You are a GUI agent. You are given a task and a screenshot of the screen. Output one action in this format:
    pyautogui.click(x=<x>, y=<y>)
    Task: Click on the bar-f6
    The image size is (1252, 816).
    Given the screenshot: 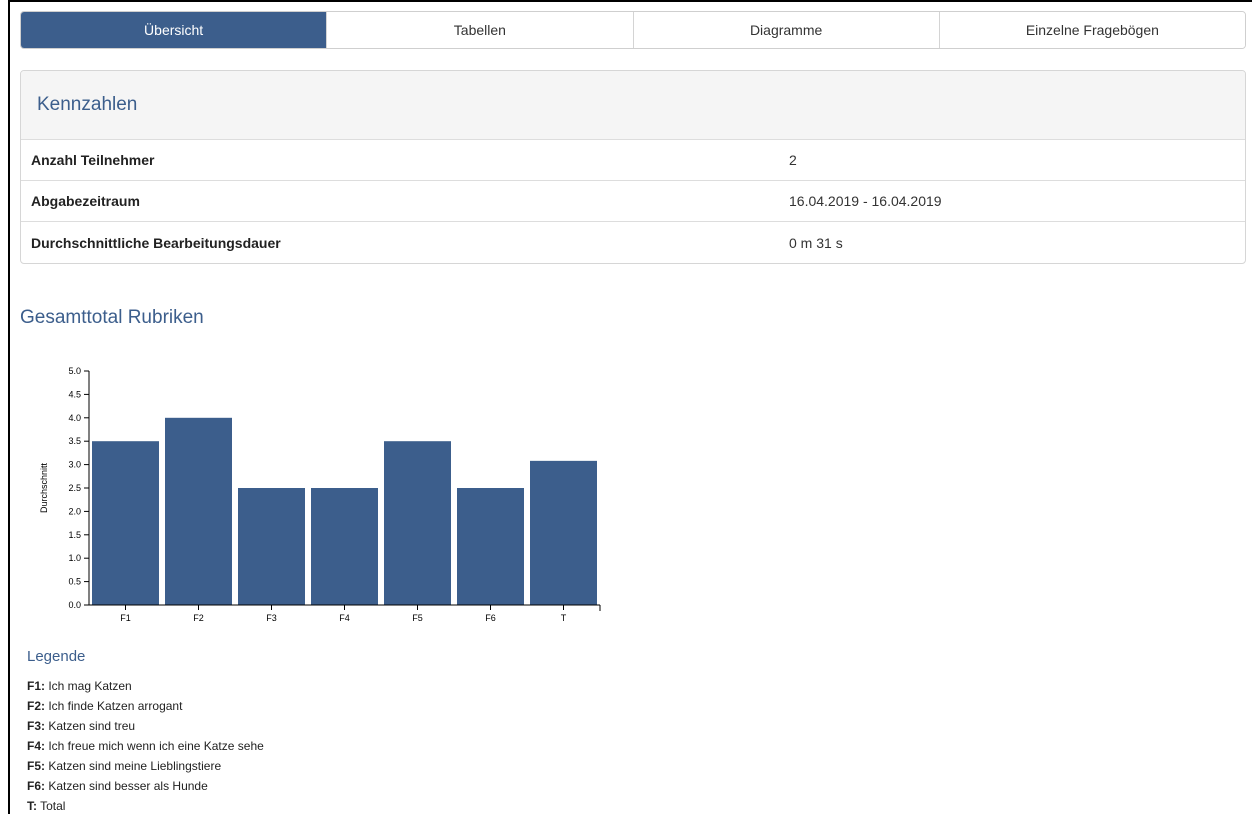 What is the action you would take?
    pyautogui.click(x=490, y=546)
    